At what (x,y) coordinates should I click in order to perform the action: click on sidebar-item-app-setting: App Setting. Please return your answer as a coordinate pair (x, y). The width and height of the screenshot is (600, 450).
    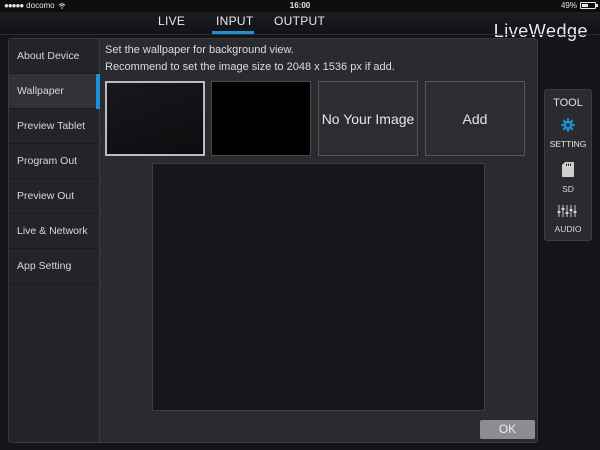
    Looking at the image, I should click on (54, 266).